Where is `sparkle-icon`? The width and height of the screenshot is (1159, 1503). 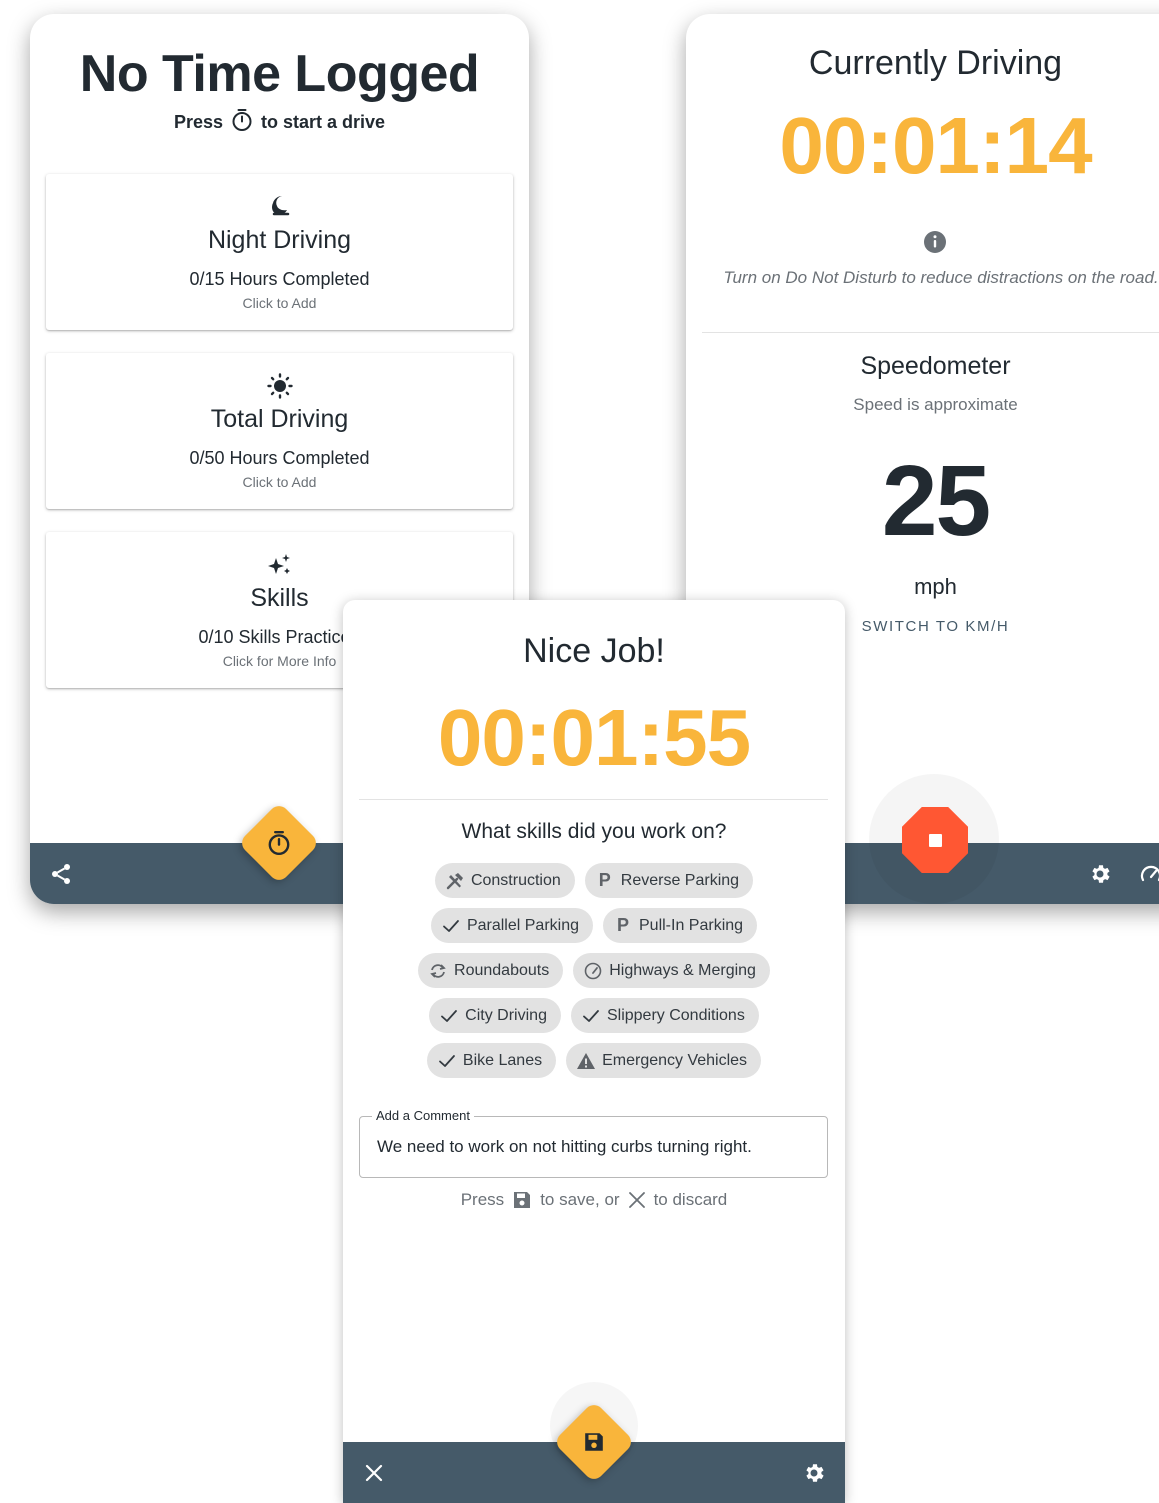
sparkle-icon is located at coordinates (279, 565).